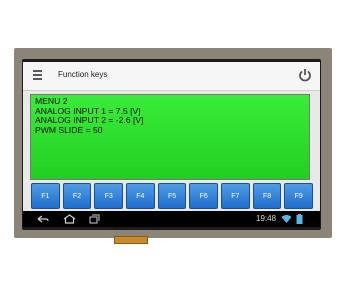 The height and width of the screenshot is (306, 340). Describe the element at coordinates (299, 196) in the screenshot. I see `f9-button: F9` at that location.